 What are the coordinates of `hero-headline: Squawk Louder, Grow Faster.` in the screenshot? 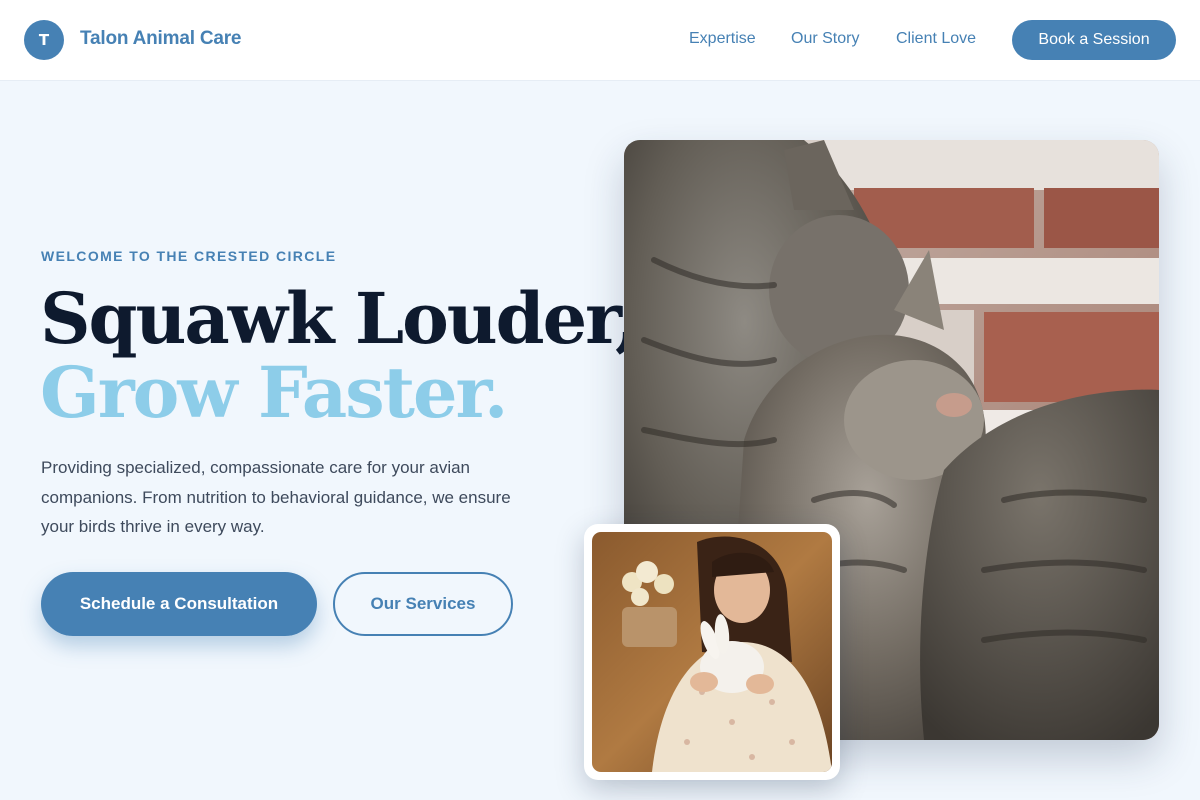 It's located at (339, 355).